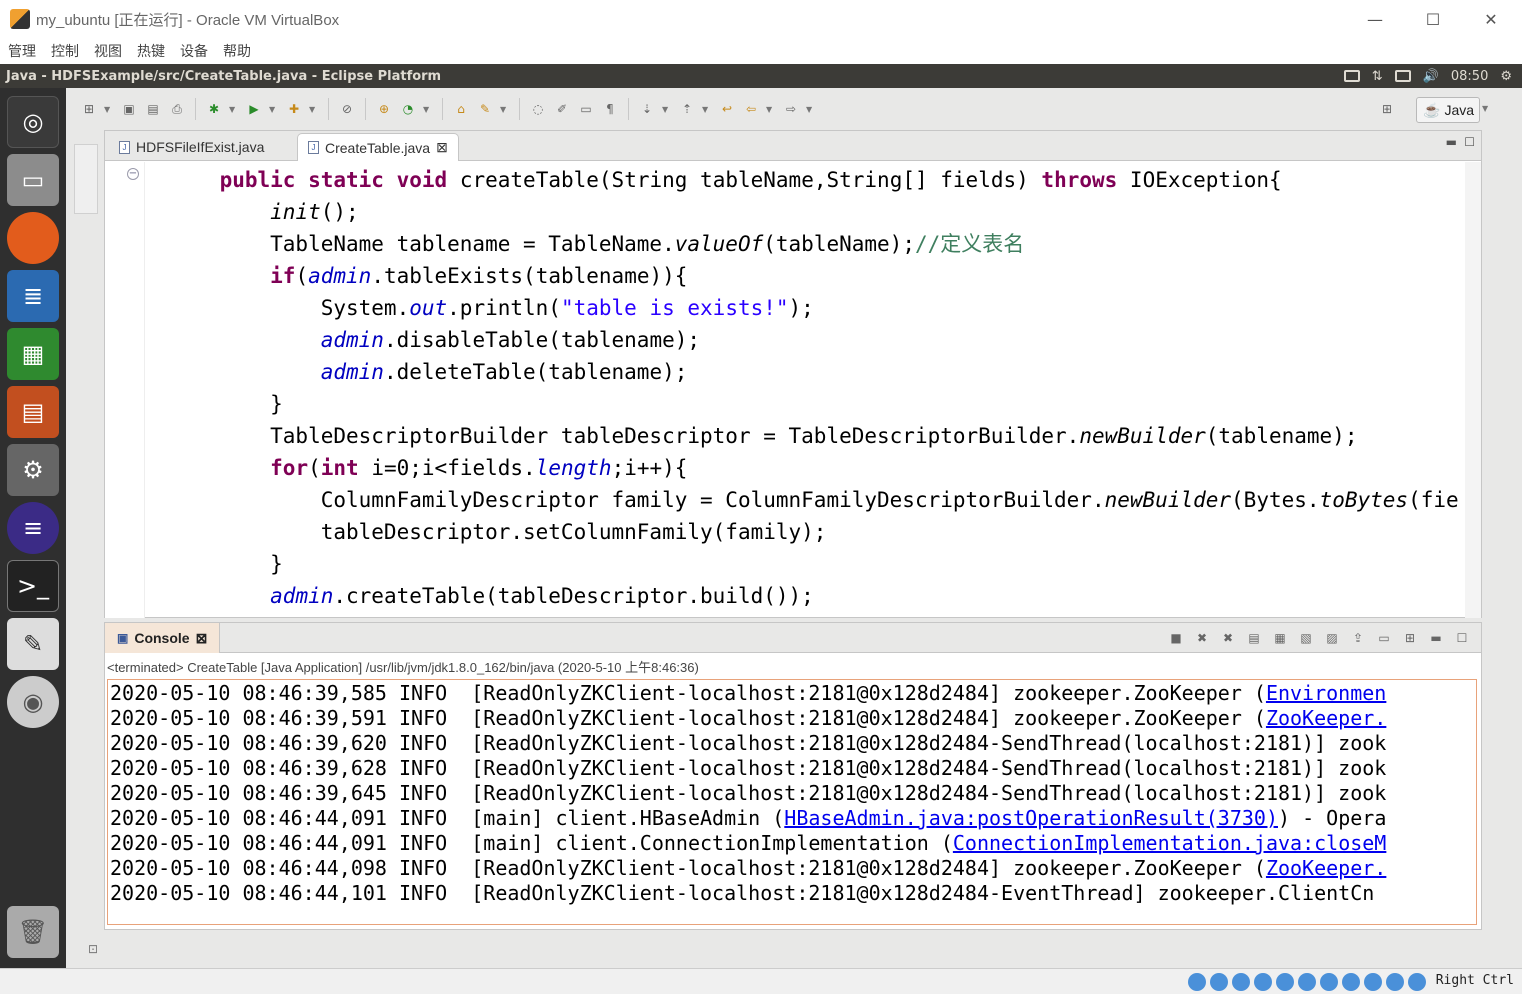 The width and height of the screenshot is (1522, 994). I want to click on external-tools-icon: ✚, so click(294, 109).